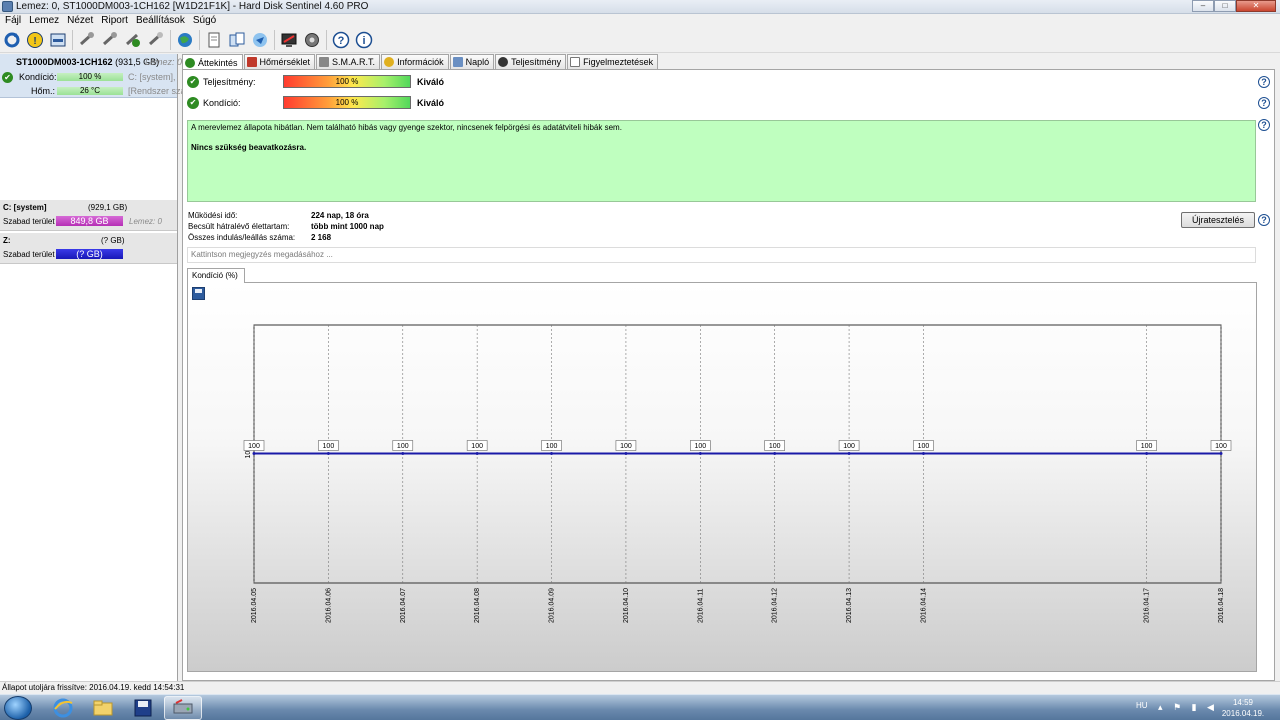 The height and width of the screenshot is (720, 1280). What do you see at coordinates (14, 21) in the screenshot?
I see `menu-file: Fájl` at bounding box center [14, 21].